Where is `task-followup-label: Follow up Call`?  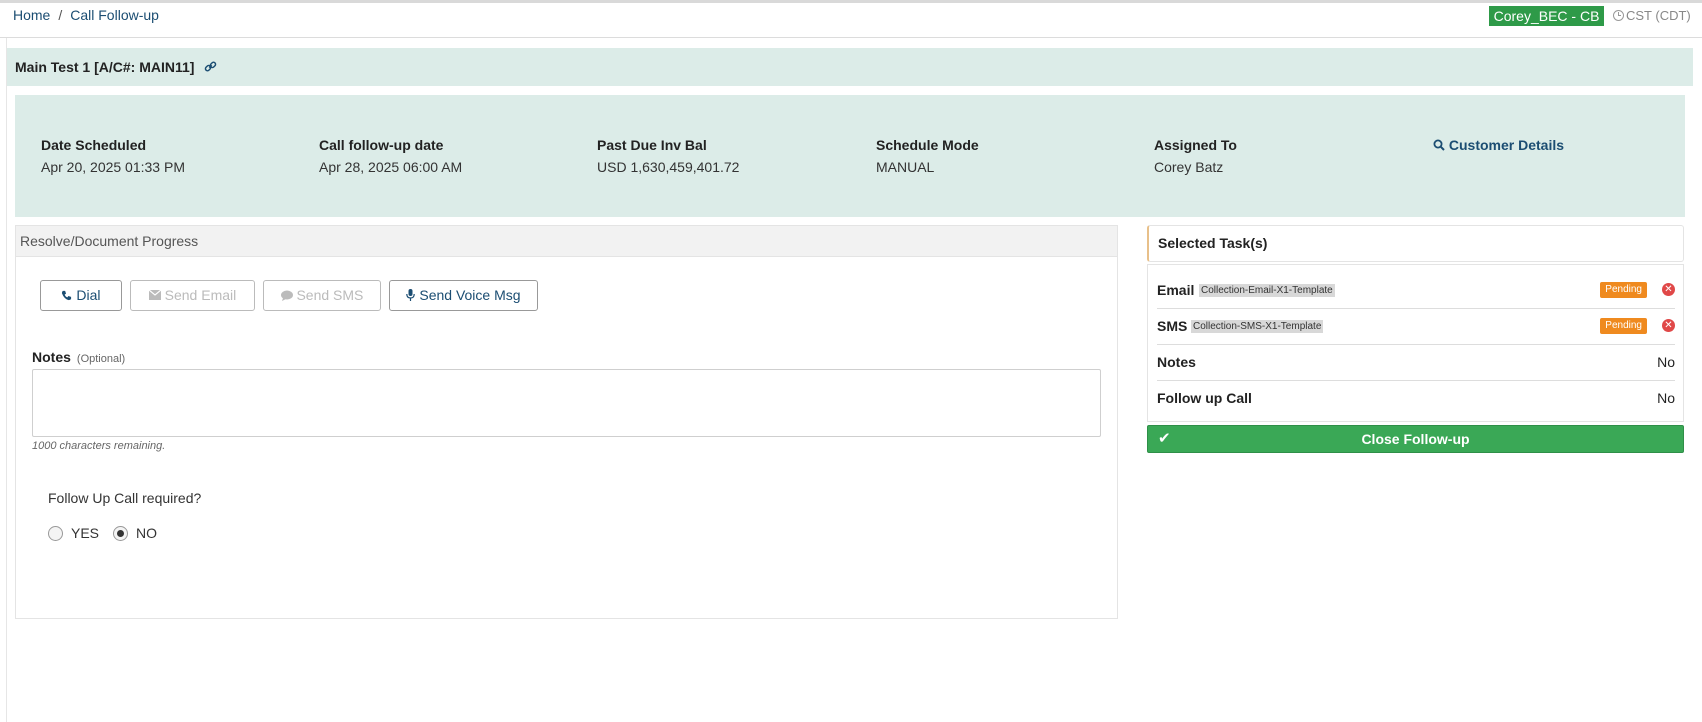
task-followup-label: Follow up Call is located at coordinates (1204, 398).